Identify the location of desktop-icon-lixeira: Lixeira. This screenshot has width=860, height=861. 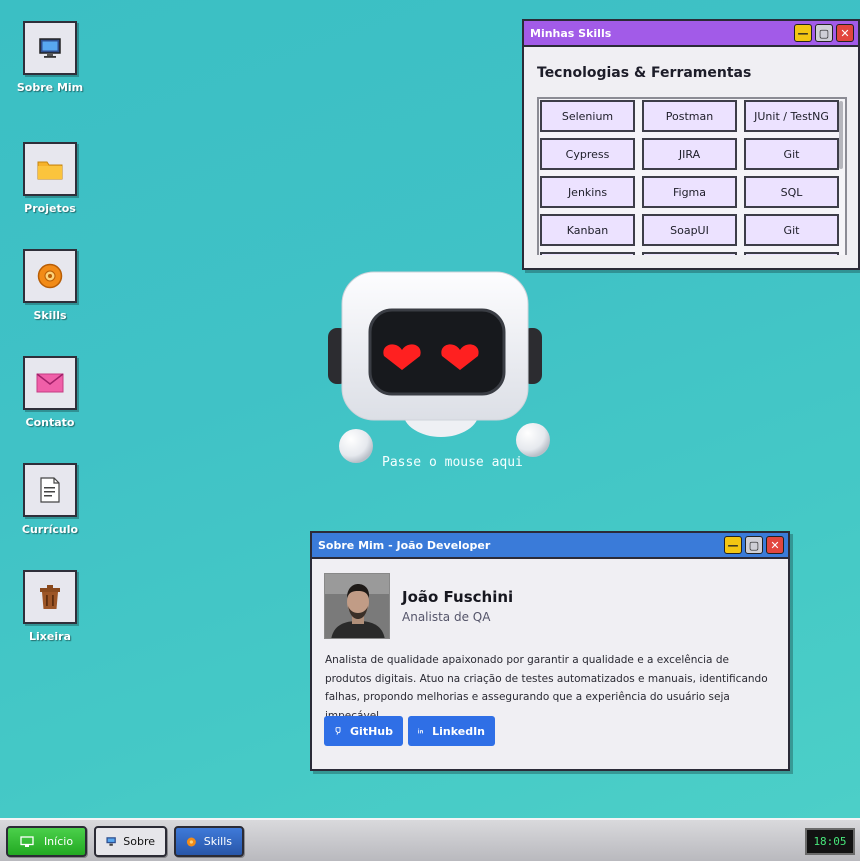
(50, 606).